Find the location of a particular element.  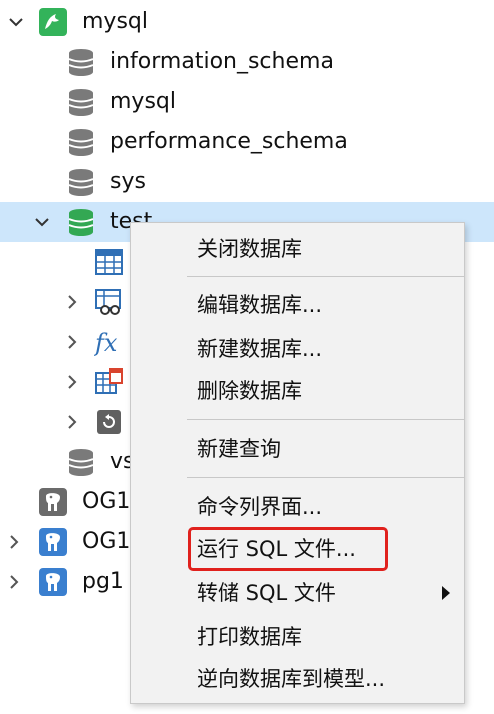

menu-item-label: 关闭数据库 is located at coordinates (249, 249).